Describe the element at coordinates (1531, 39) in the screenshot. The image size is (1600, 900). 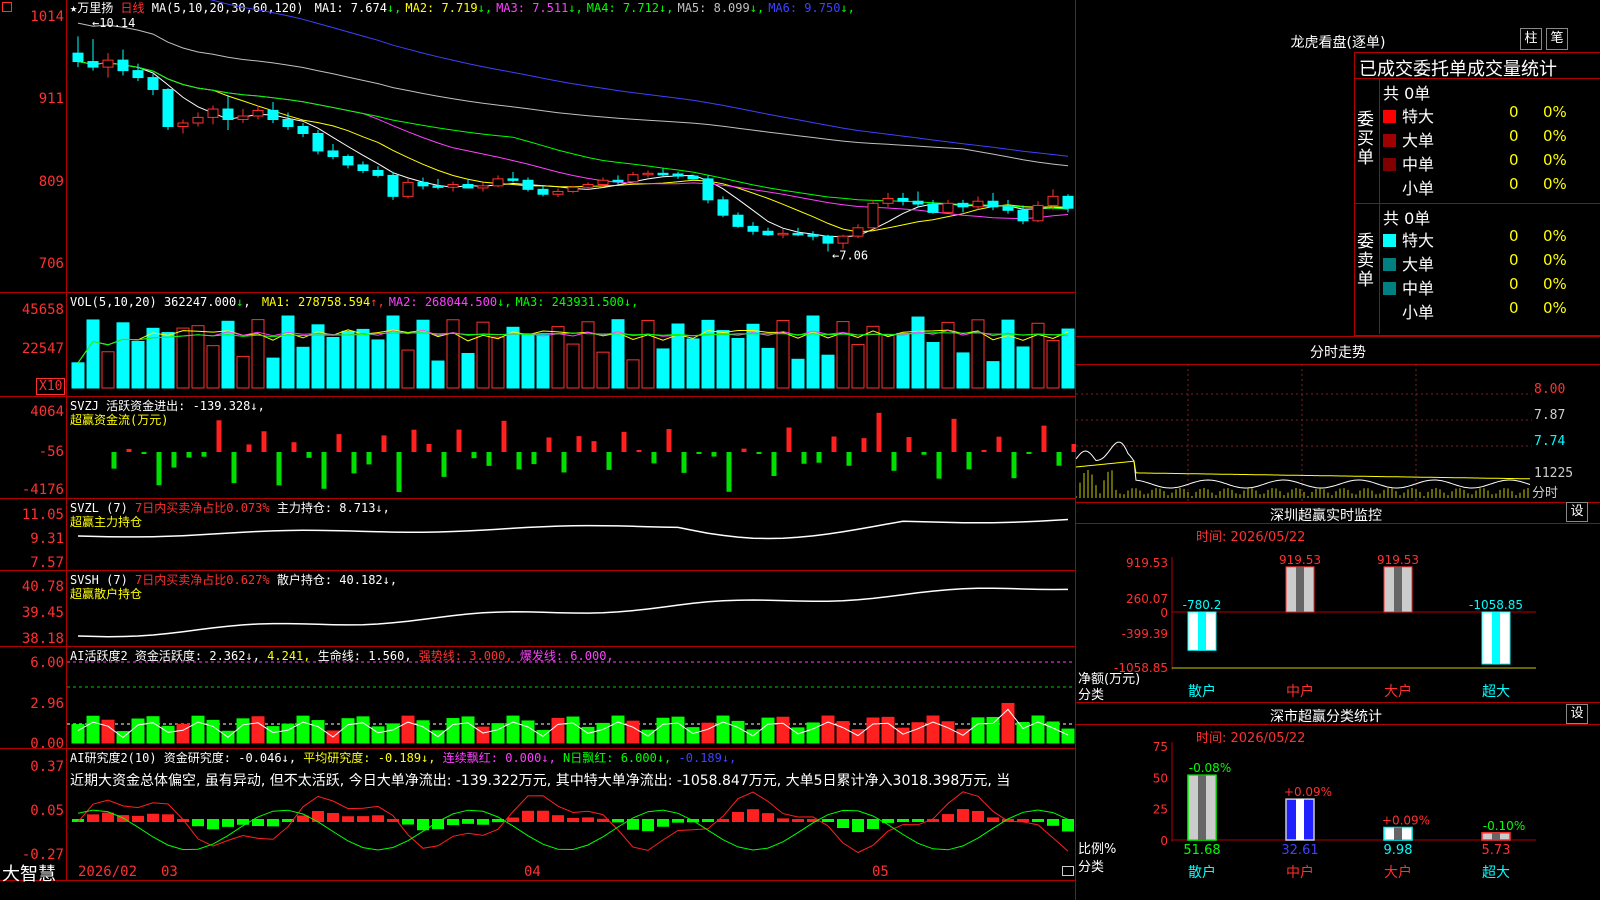
I see `lhb-bar-button: 柱` at that location.